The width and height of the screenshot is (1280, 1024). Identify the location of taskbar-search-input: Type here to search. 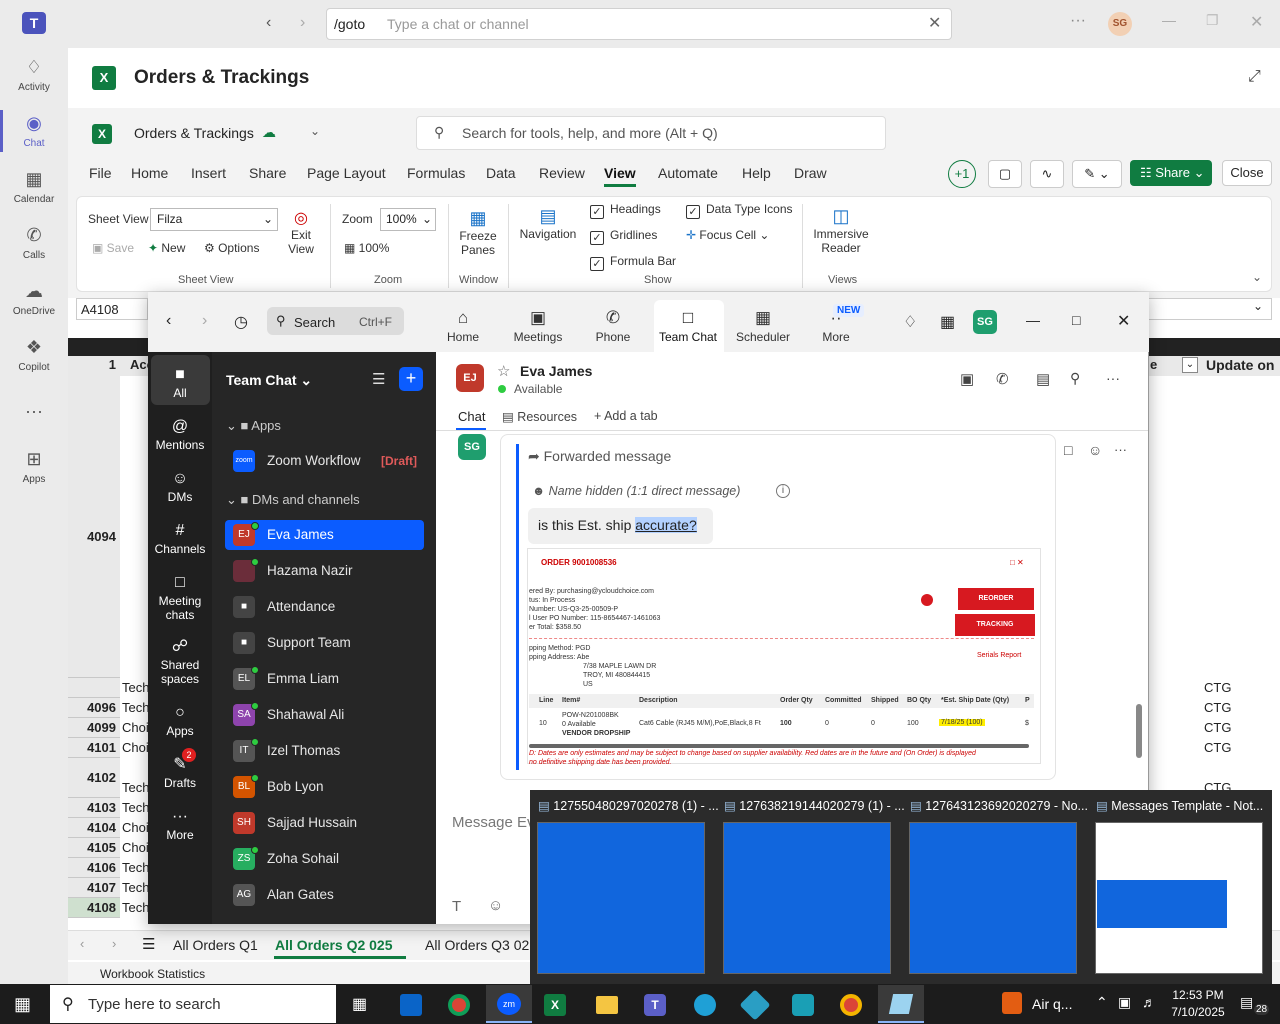
(154, 1004).